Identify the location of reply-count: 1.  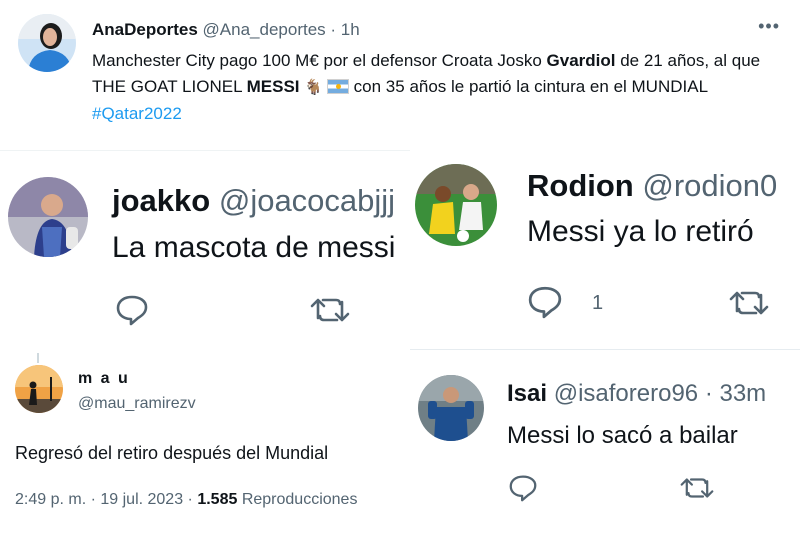
(598, 303).